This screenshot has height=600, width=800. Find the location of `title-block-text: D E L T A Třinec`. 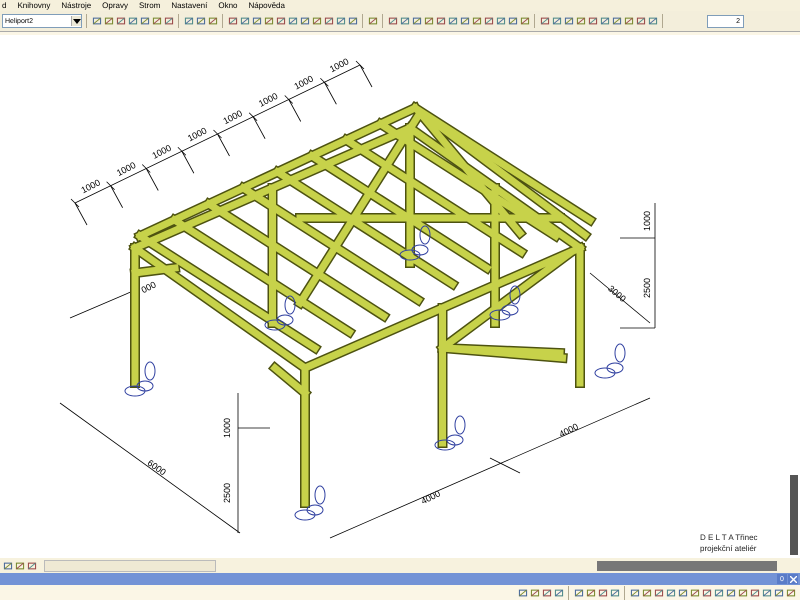

title-block-text: D E L T A Třinec is located at coordinates (729, 537).